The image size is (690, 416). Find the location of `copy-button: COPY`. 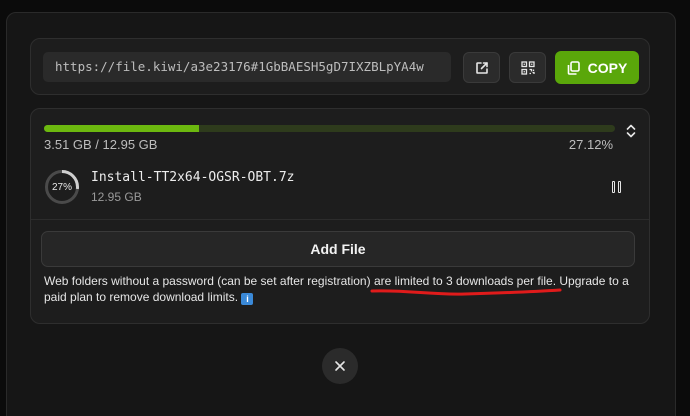

copy-button: COPY is located at coordinates (597, 67).